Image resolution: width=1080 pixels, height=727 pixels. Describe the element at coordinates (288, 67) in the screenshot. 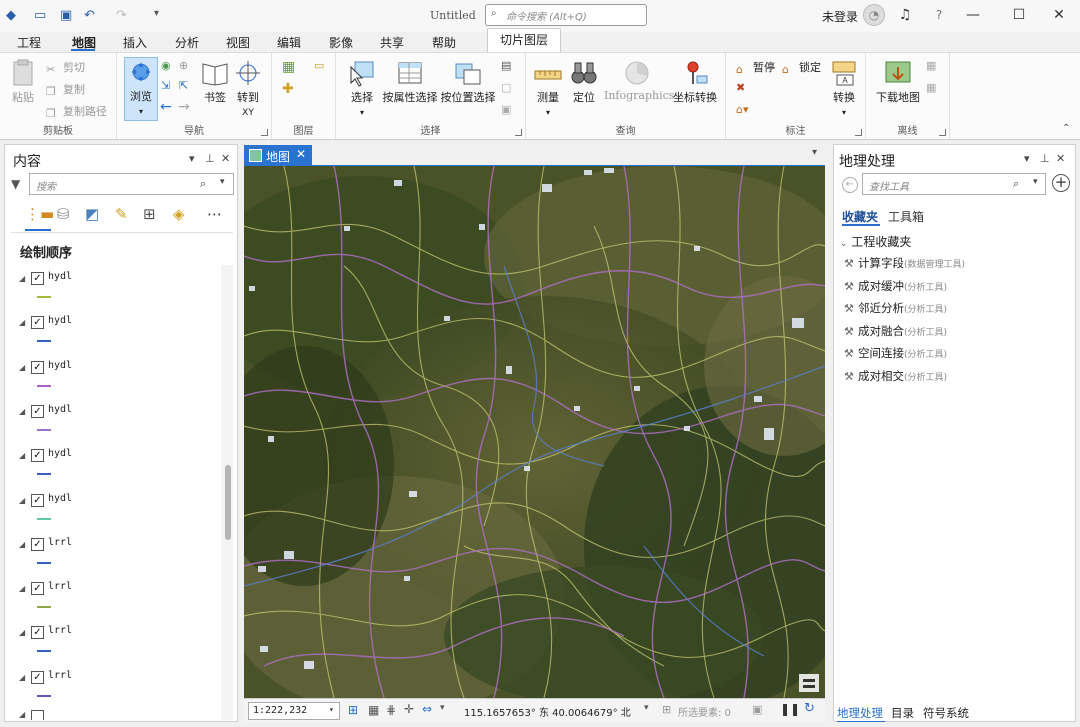

I see `basemap-icon: ▦` at that location.